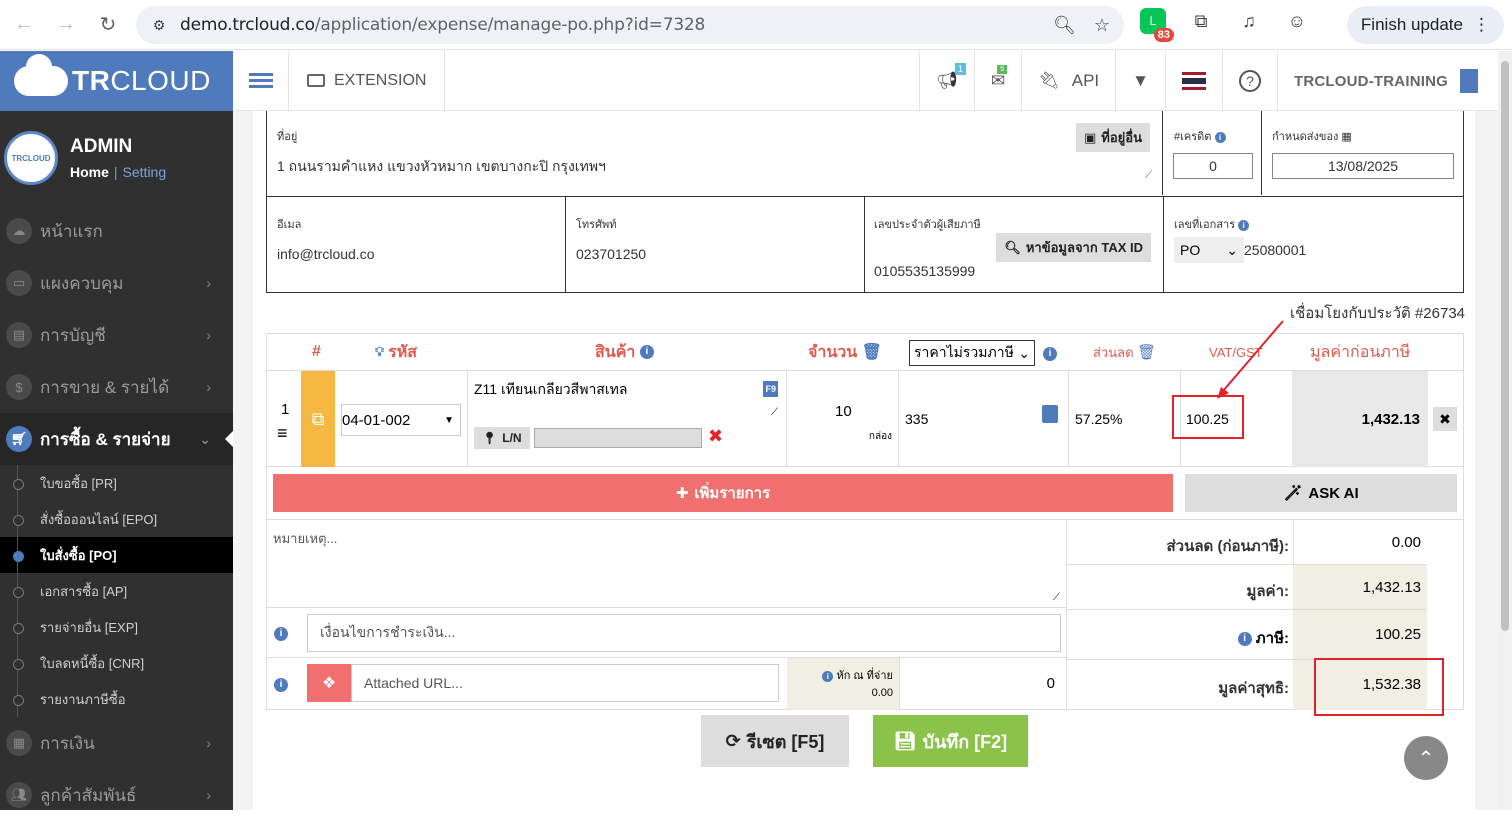 The image size is (1512, 821). What do you see at coordinates (367, 80) in the screenshot?
I see `extension-button: EXTENSION` at bounding box center [367, 80].